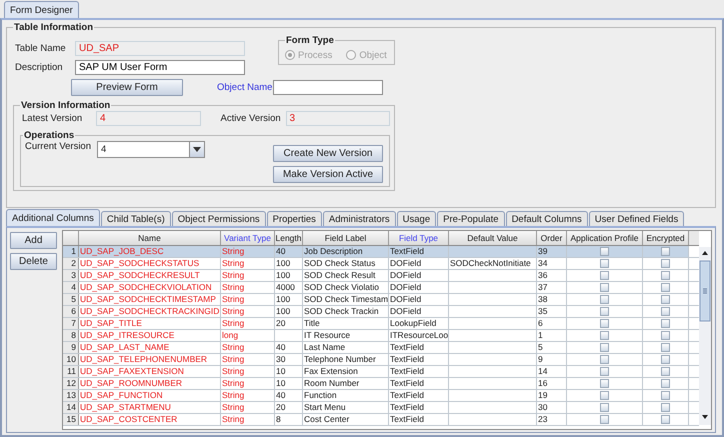  I want to click on form-designer-tab: Form Designer, so click(41, 9).